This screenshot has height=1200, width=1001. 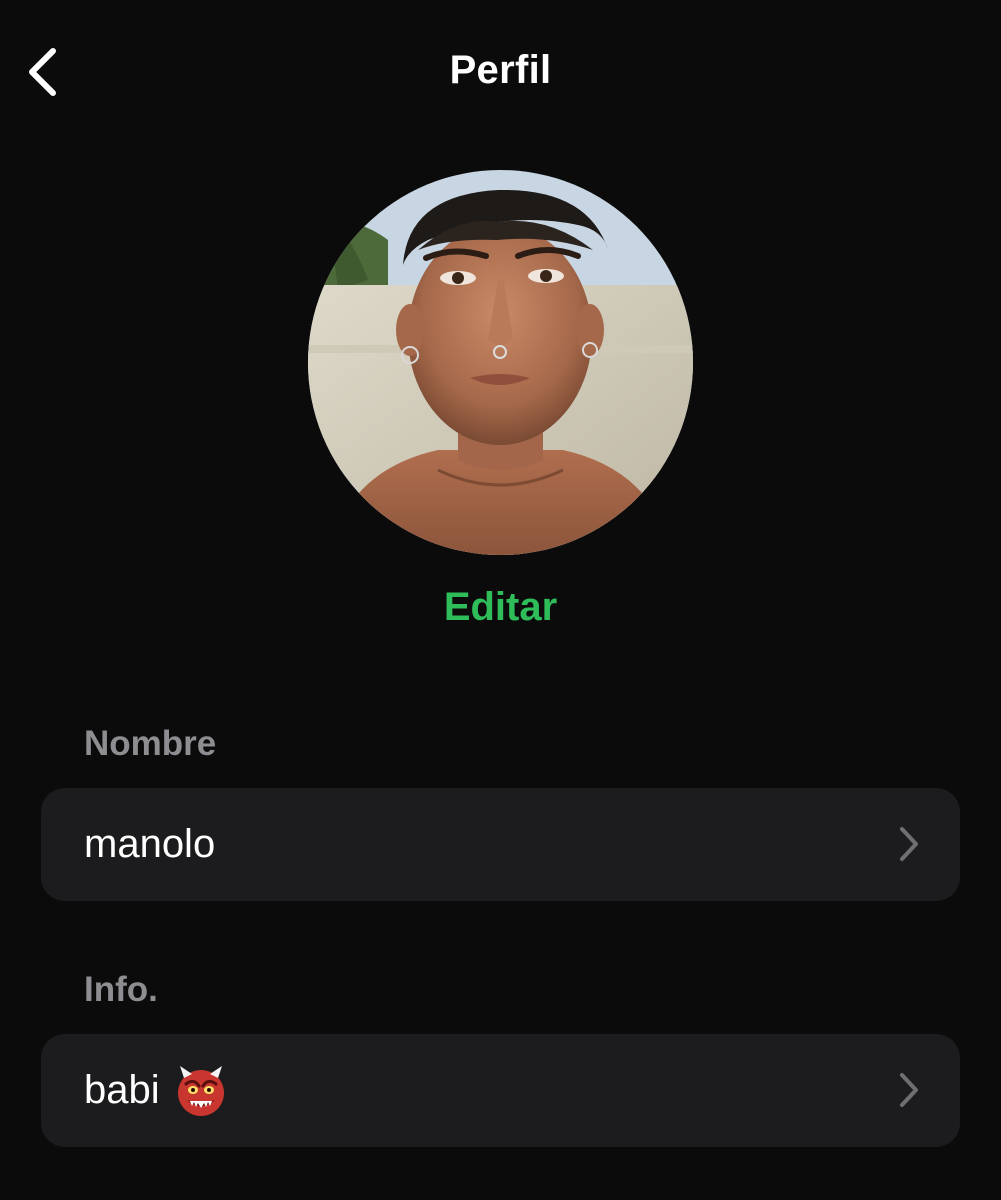 I want to click on info-row: babi, so click(x=500, y=1090).